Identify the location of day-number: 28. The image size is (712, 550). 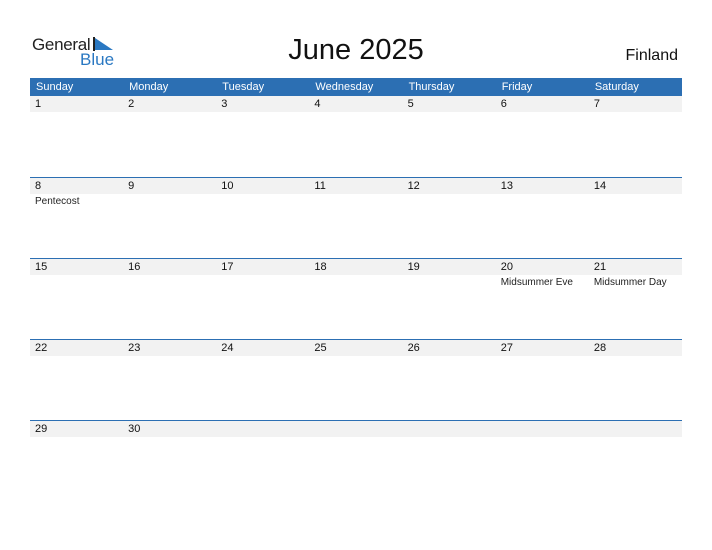
(600, 348).